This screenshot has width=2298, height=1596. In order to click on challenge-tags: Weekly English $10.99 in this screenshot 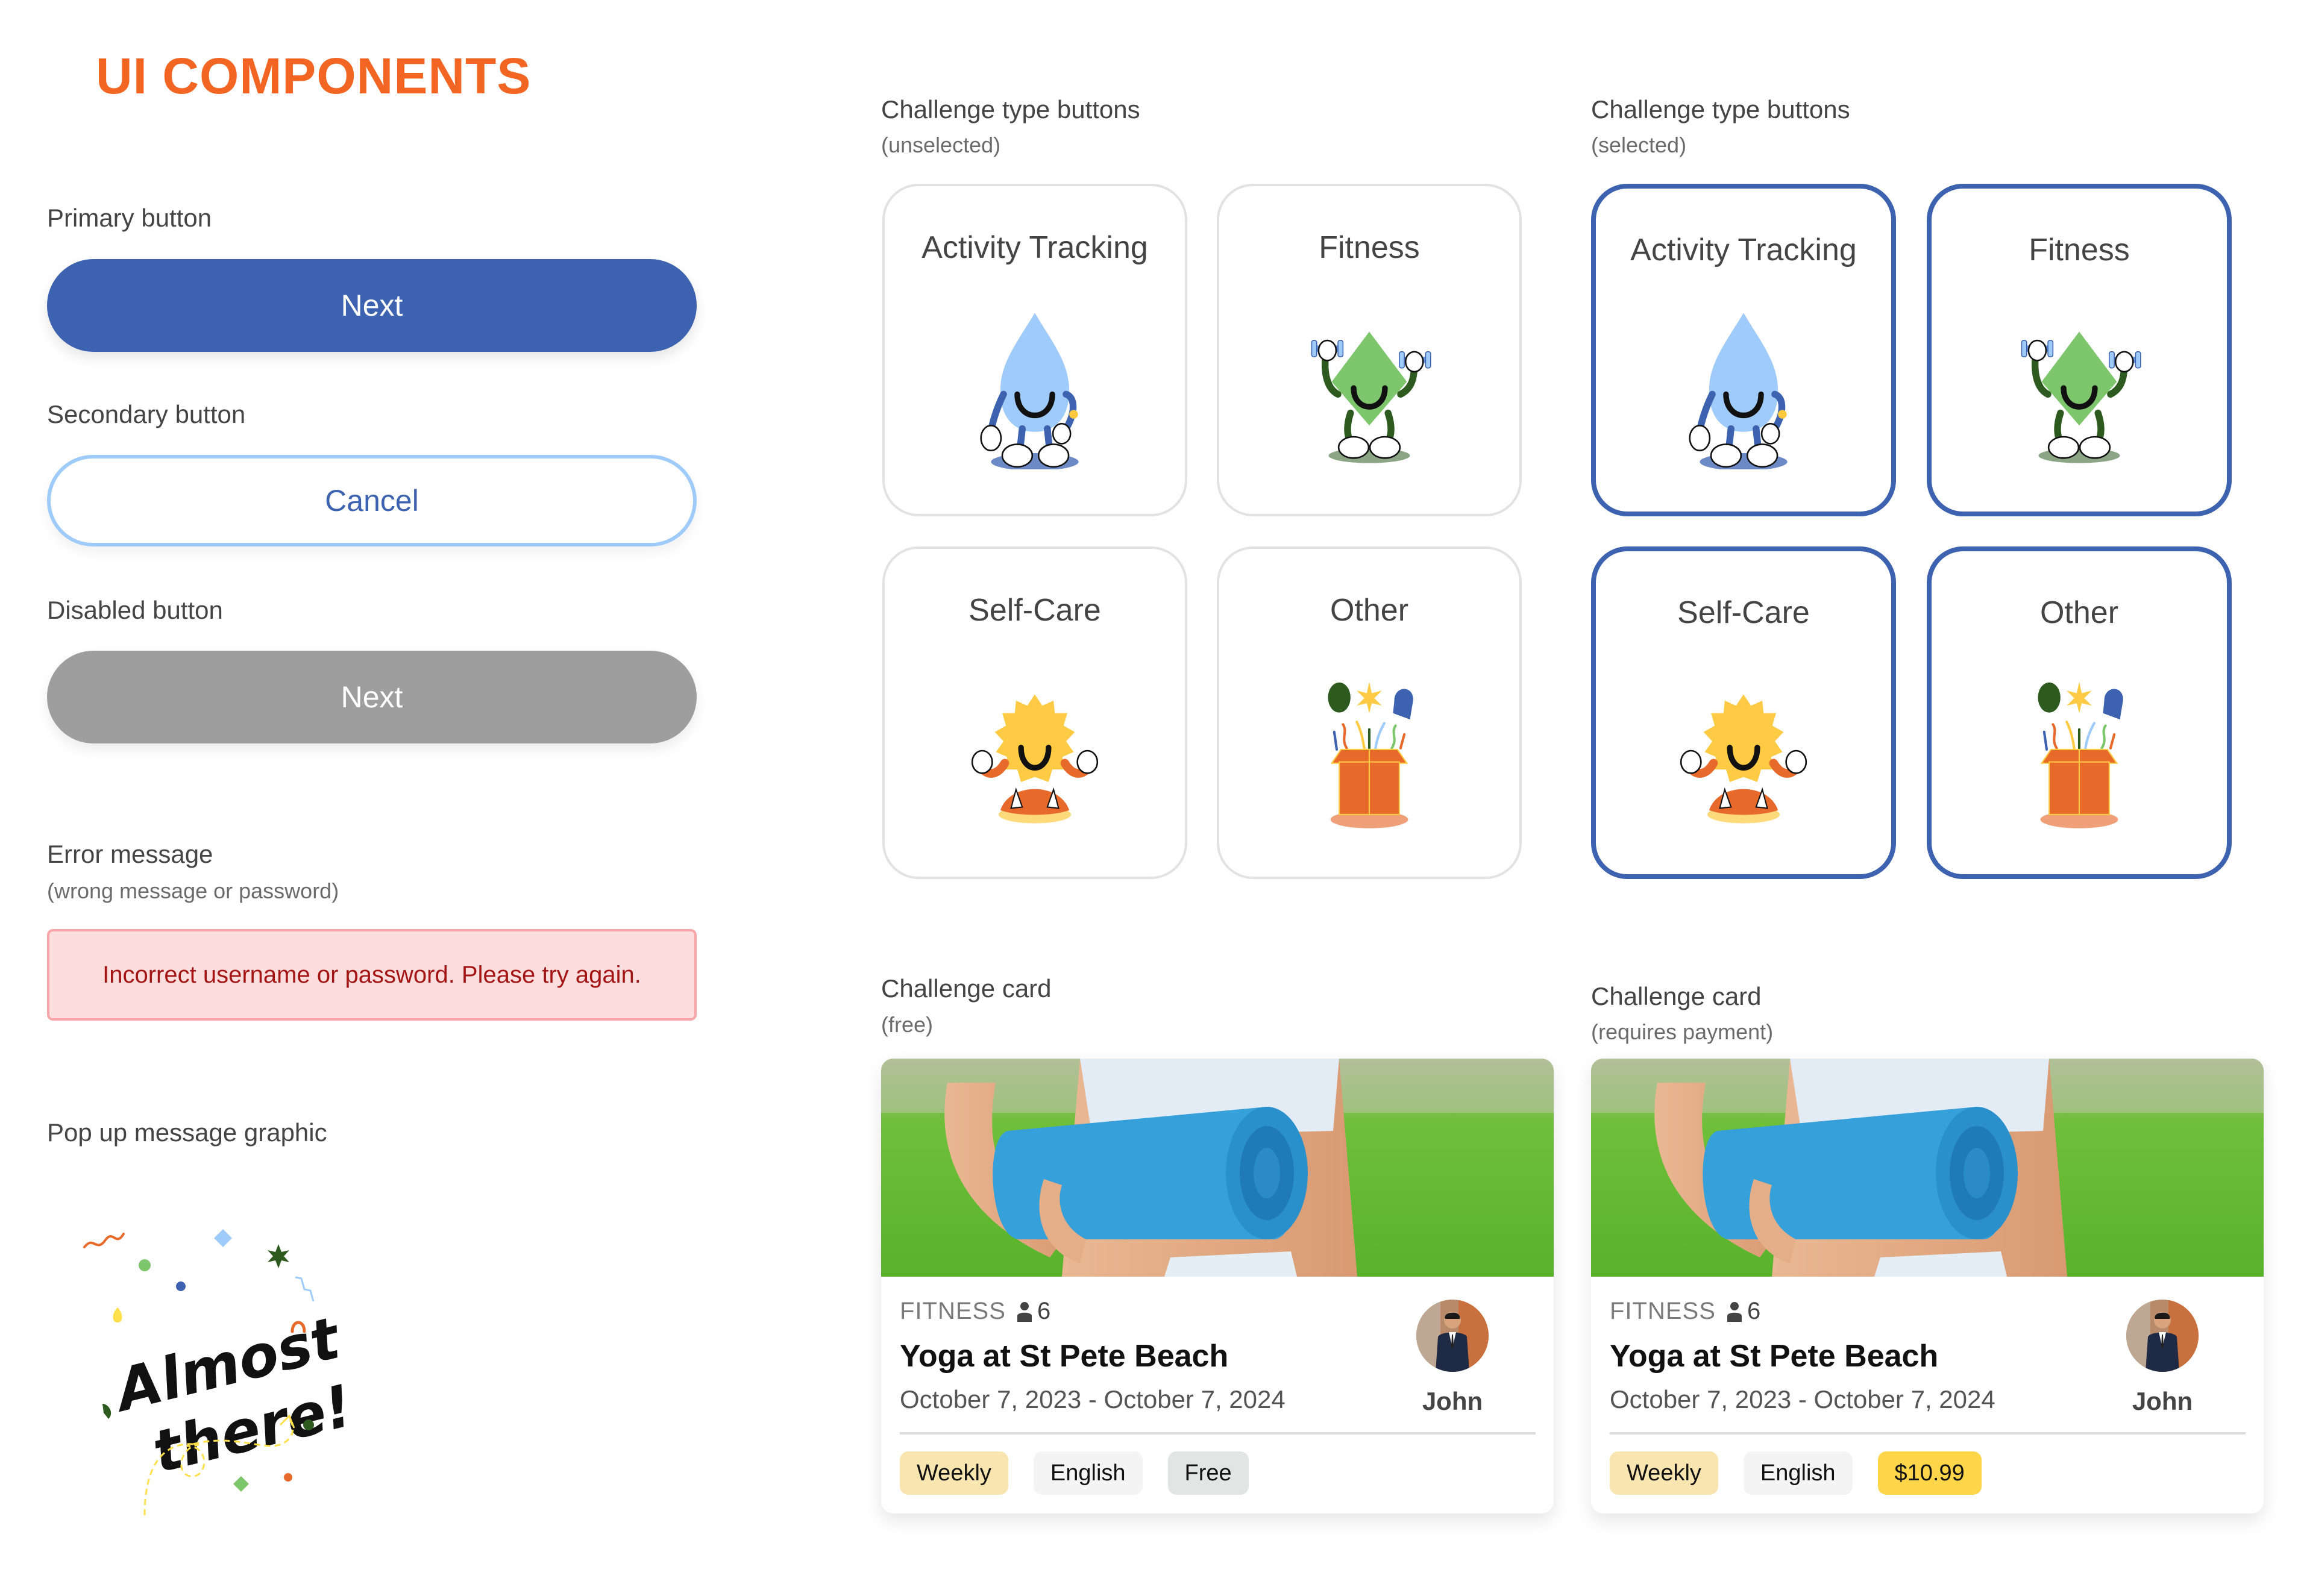, I will do `click(1796, 1473)`.